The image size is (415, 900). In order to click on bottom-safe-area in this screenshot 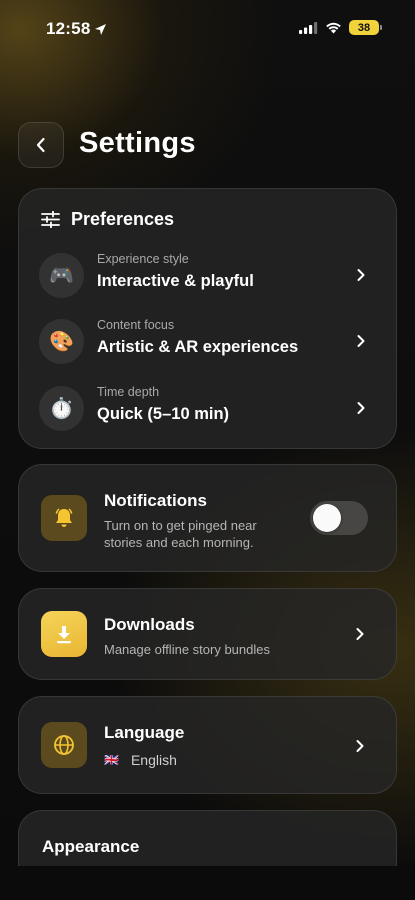, I will do `click(207, 883)`.